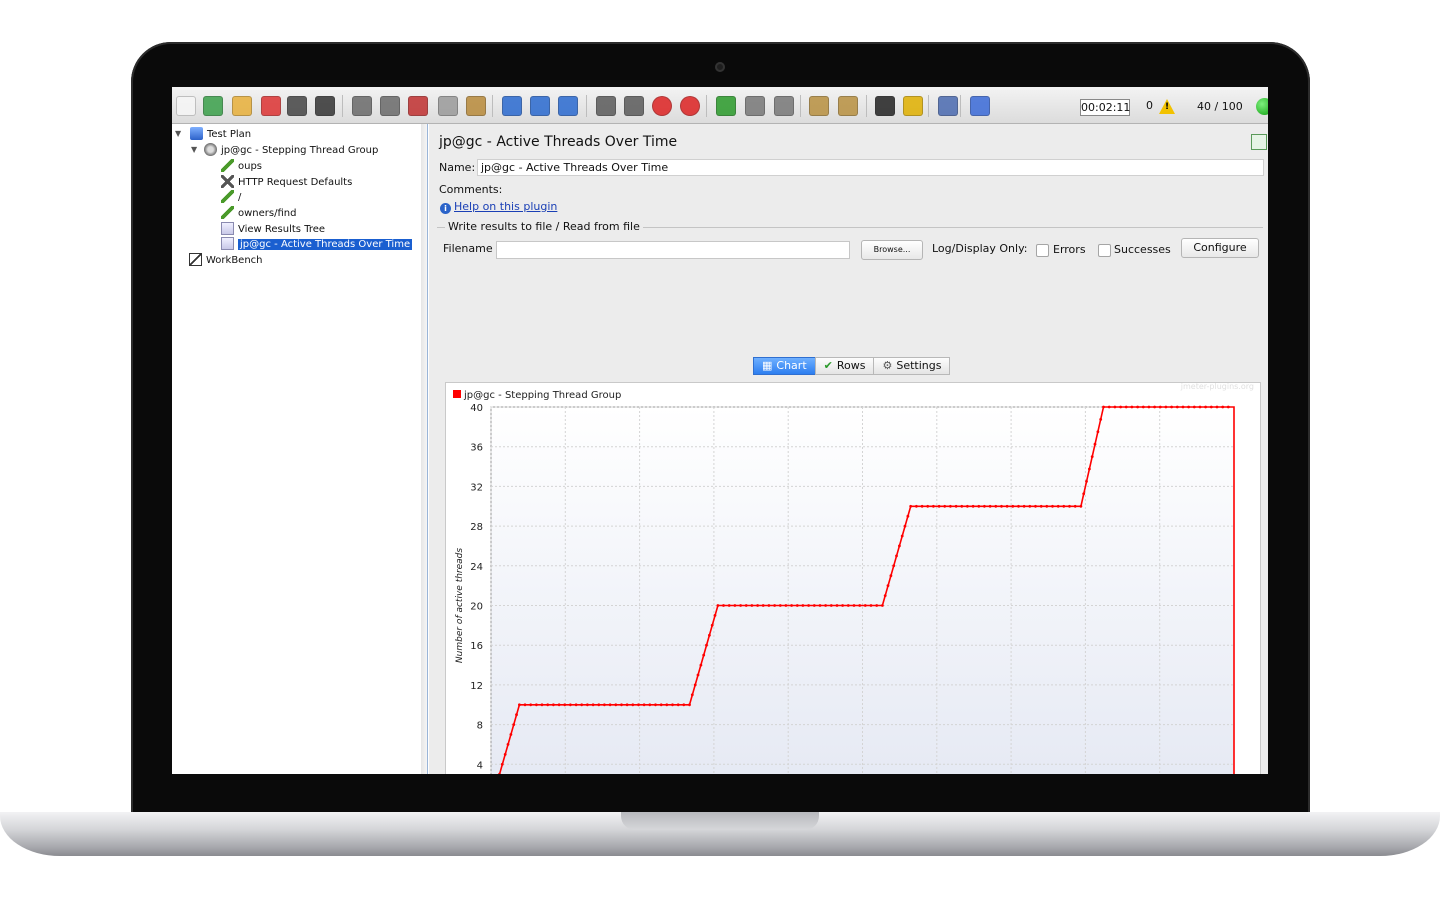 Image resolution: width=1440 pixels, height=900 pixels. I want to click on tab-rows: ✔ Rows, so click(844, 366).